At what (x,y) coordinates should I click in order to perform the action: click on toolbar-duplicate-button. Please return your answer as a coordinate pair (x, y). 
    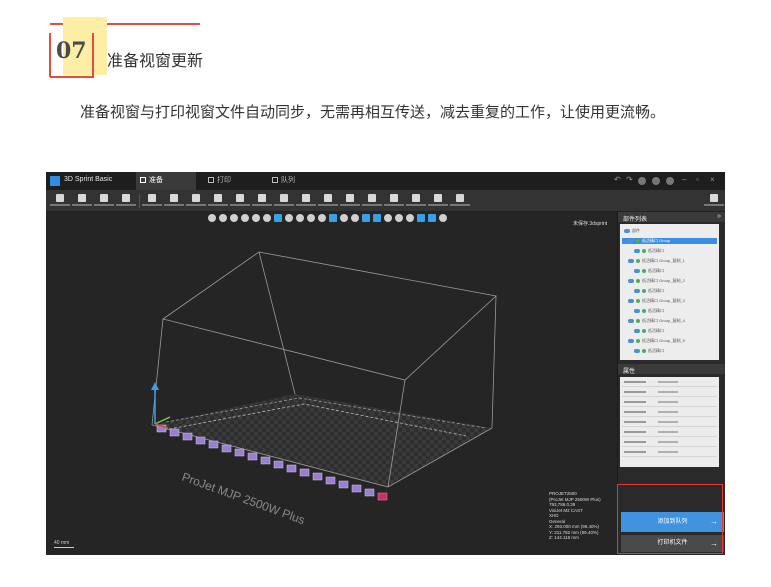
    Looking at the image, I should click on (240, 201).